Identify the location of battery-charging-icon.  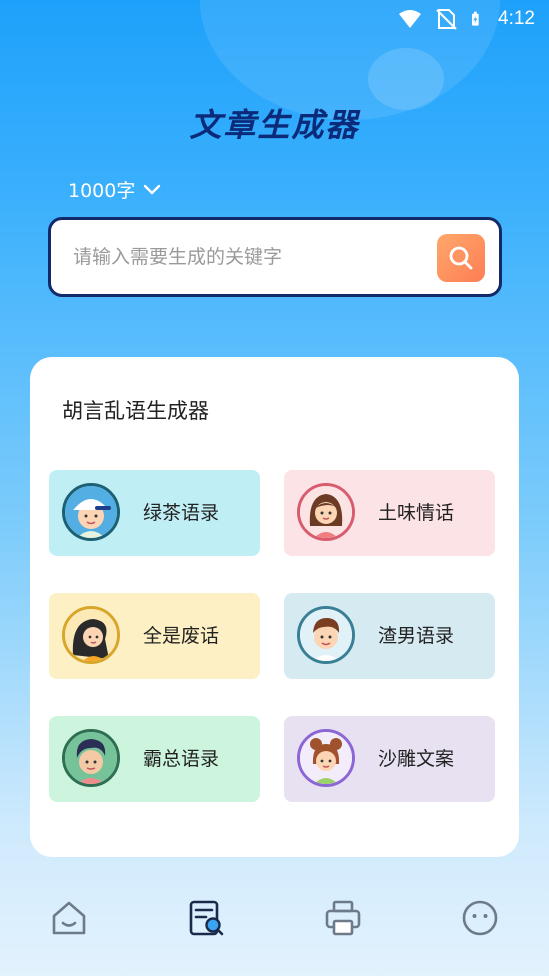
(475, 18).